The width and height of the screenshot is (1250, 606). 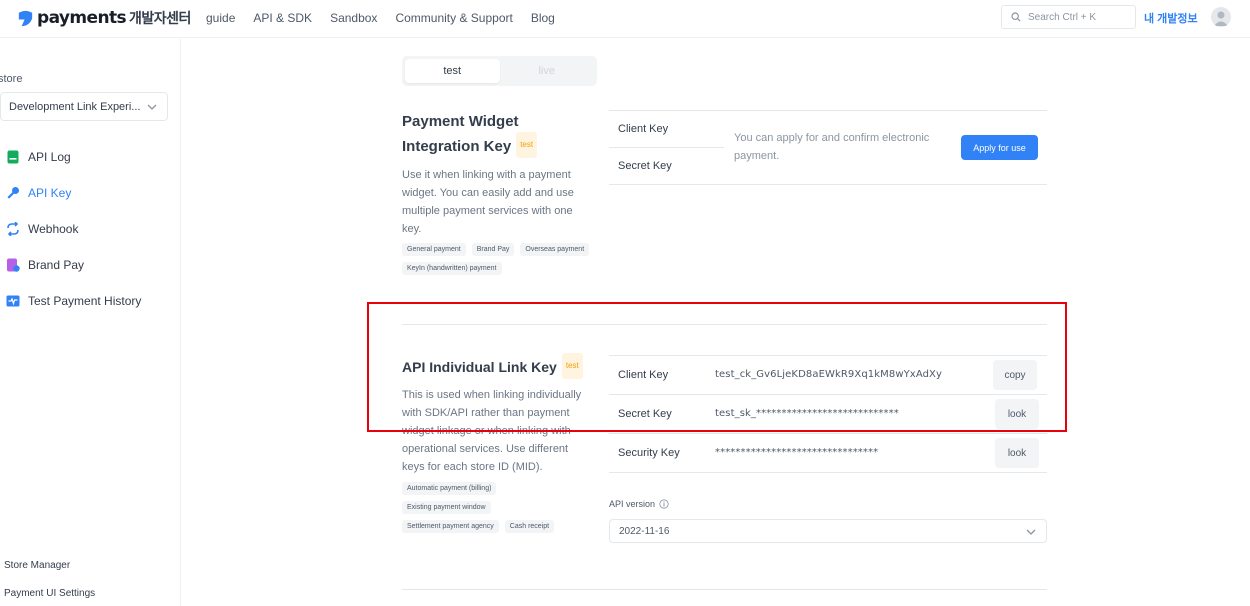 What do you see at coordinates (160, 19) in the screenshot?
I see `brand-suffix: 개발자센터` at bounding box center [160, 19].